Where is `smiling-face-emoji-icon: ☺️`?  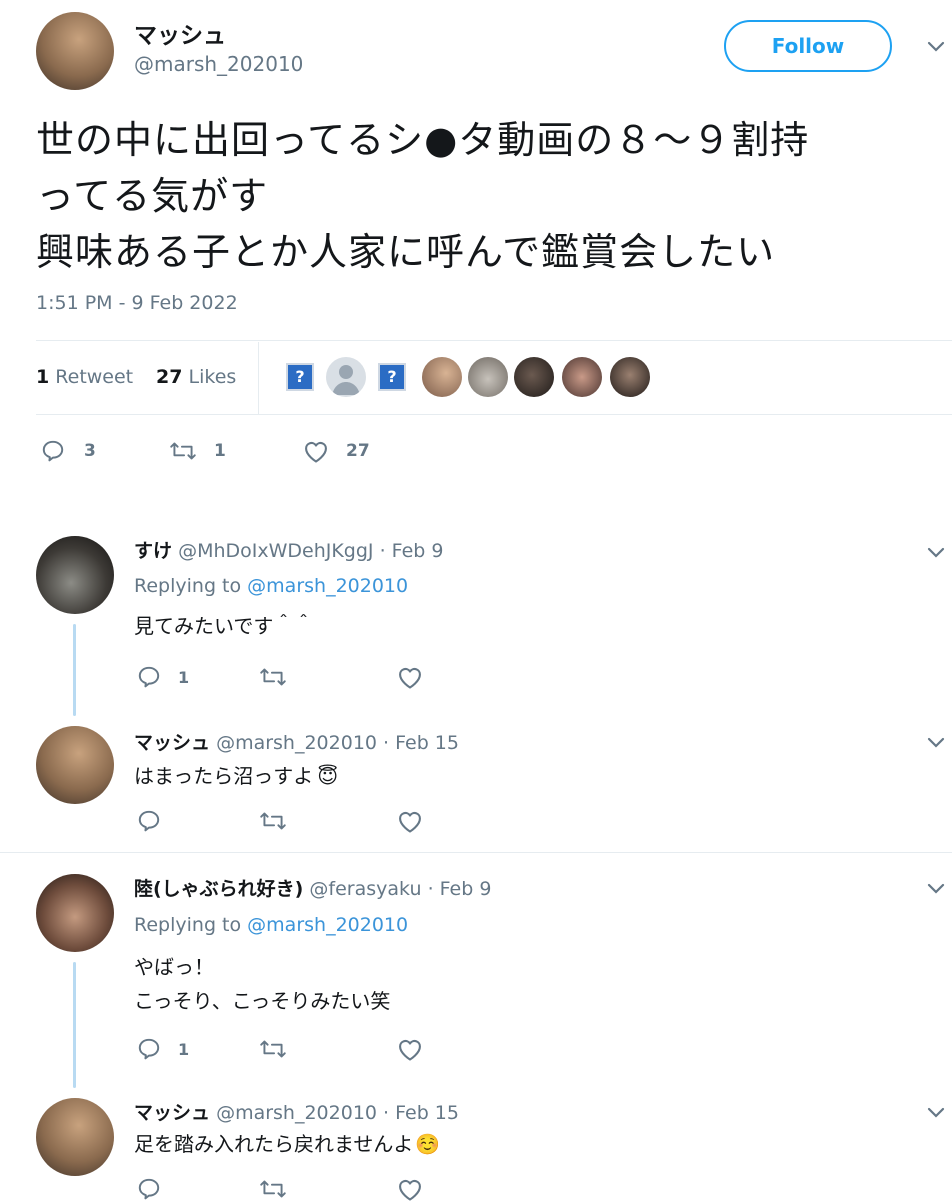 smiling-face-emoji-icon: ☺️ is located at coordinates (428, 1144).